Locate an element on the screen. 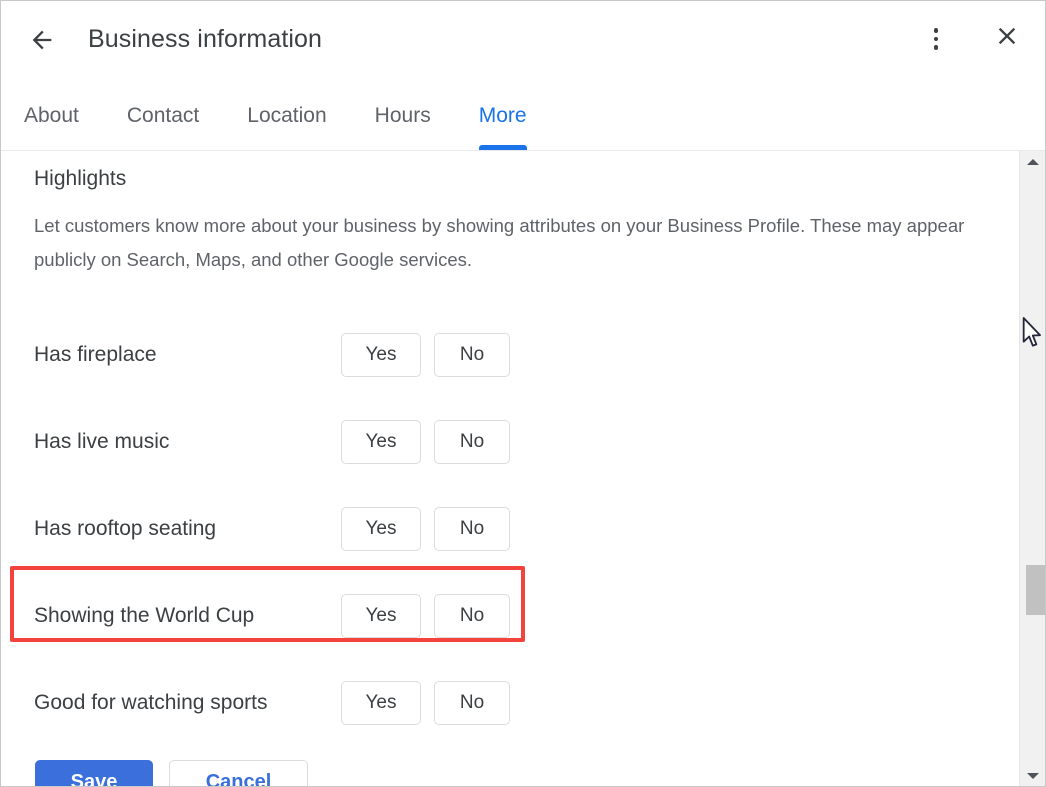 Image resolution: width=1046 pixels, height=787 pixels. scrollbar-thumb is located at coordinates (1036, 590).